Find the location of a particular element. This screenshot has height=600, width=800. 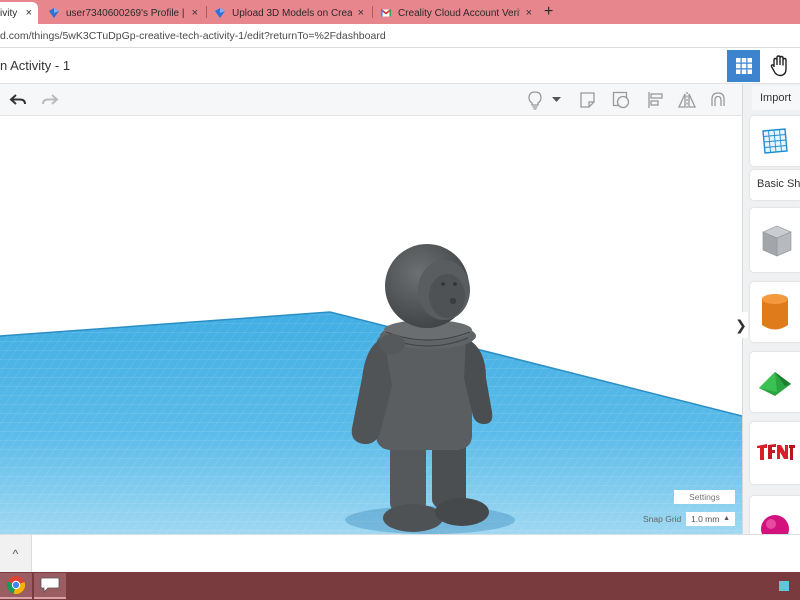

sphere-shape-icon is located at coordinates (775, 524).